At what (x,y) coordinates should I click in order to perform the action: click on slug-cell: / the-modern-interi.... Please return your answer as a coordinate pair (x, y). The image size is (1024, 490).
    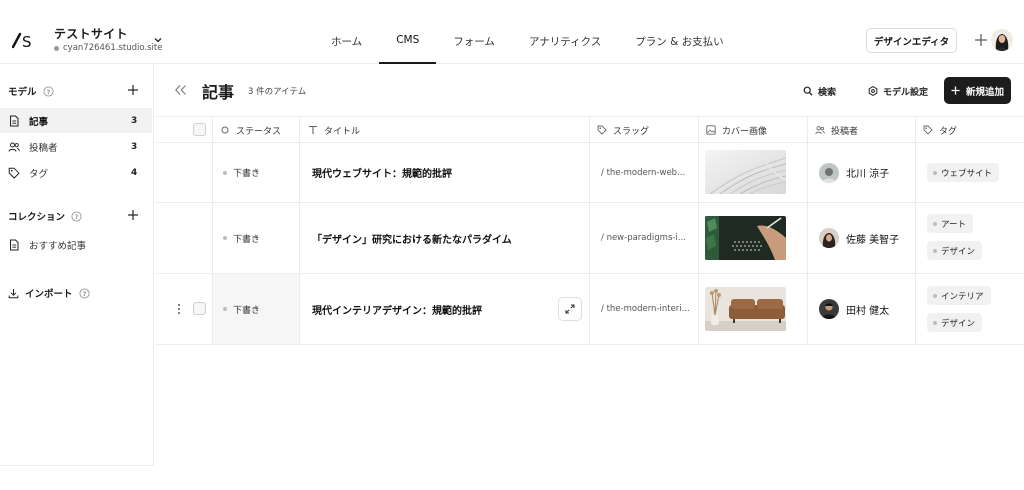
    Looking at the image, I should click on (645, 309).